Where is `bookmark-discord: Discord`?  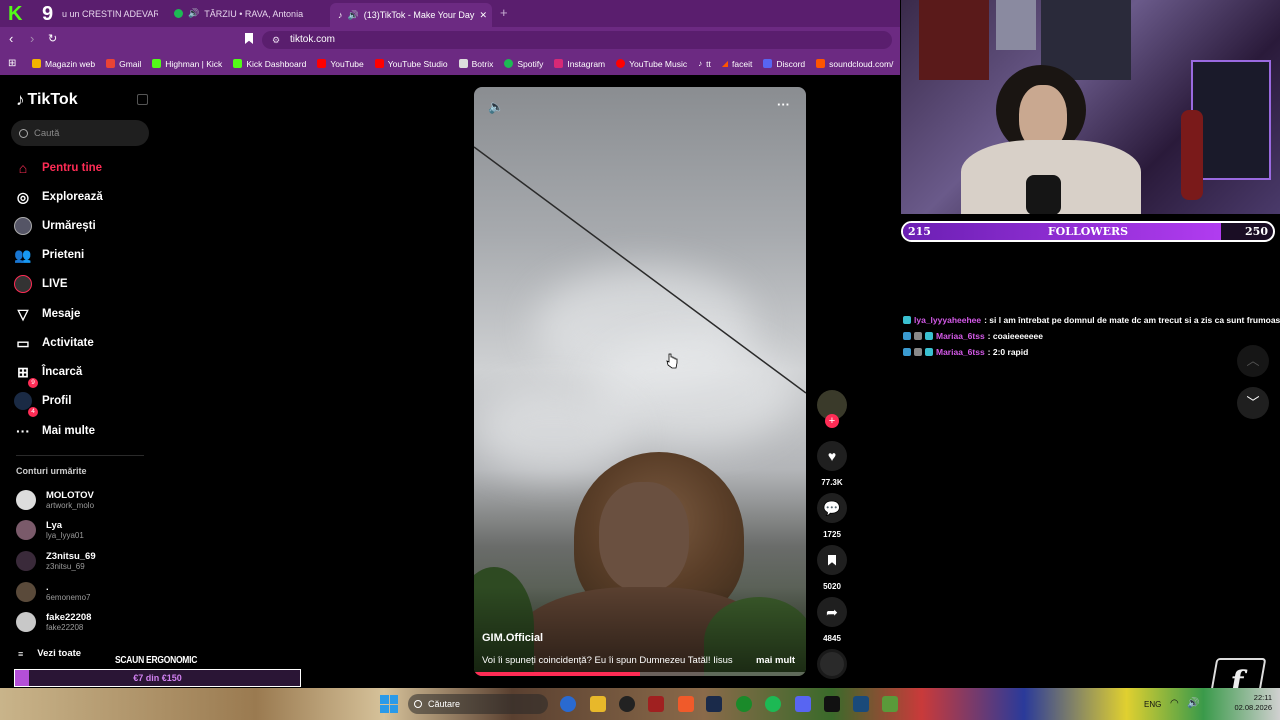
bookmark-discord: Discord is located at coordinates (784, 64).